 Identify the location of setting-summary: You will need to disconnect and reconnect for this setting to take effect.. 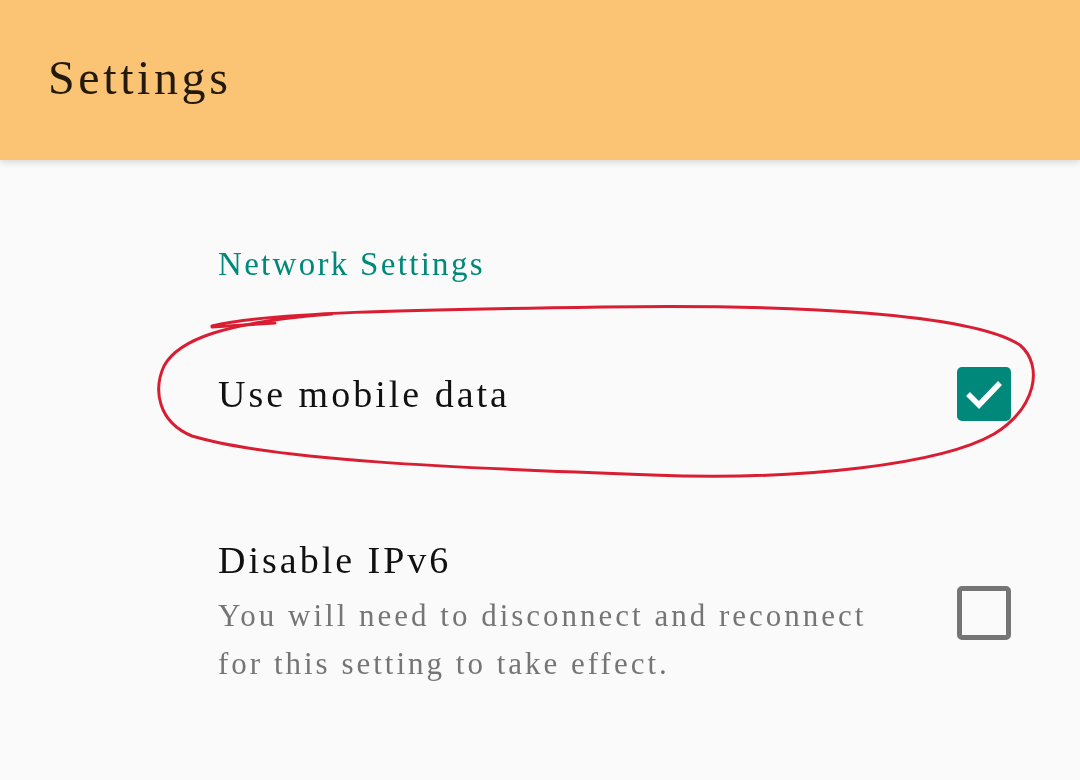
(543, 640).